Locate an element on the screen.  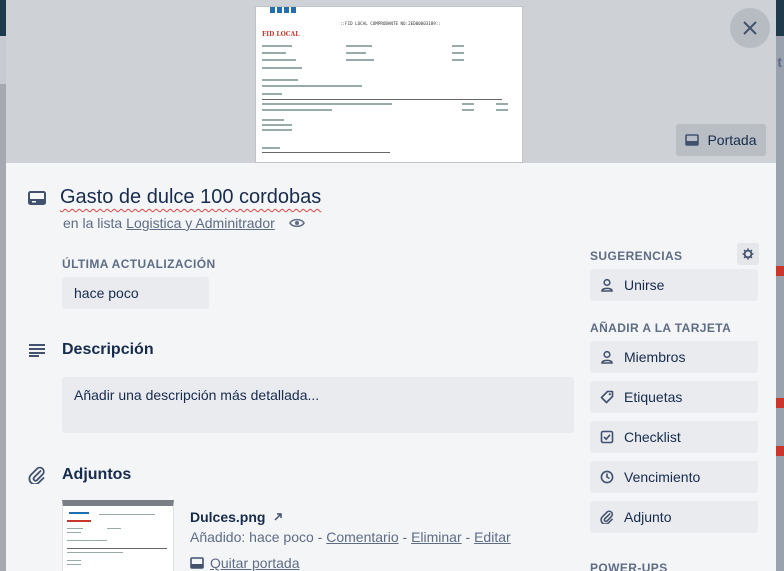
card-list-info: en la lista Logistica y Adminitrador is located at coordinates (184, 223).